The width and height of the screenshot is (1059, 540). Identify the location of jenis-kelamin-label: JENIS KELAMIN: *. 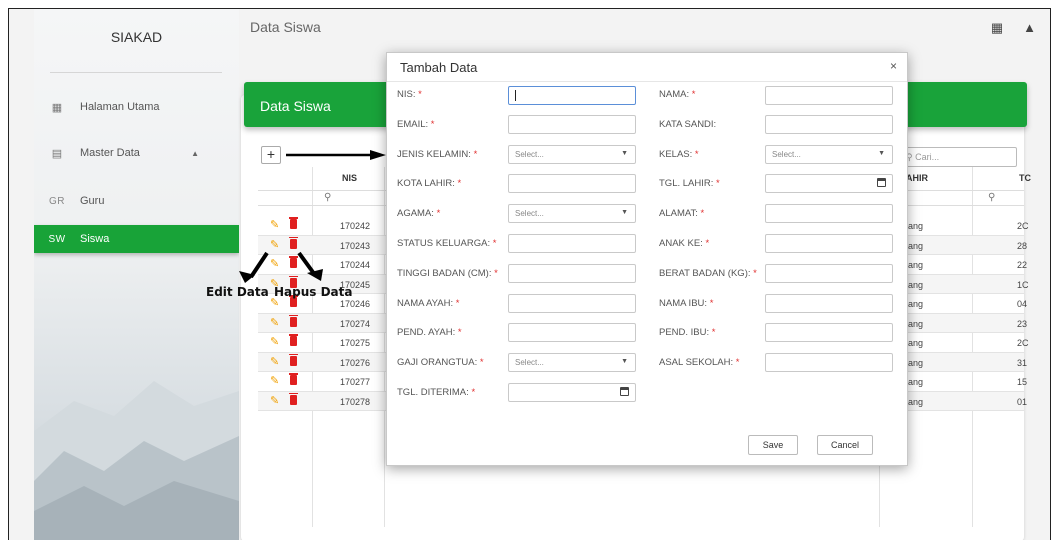
(437, 154).